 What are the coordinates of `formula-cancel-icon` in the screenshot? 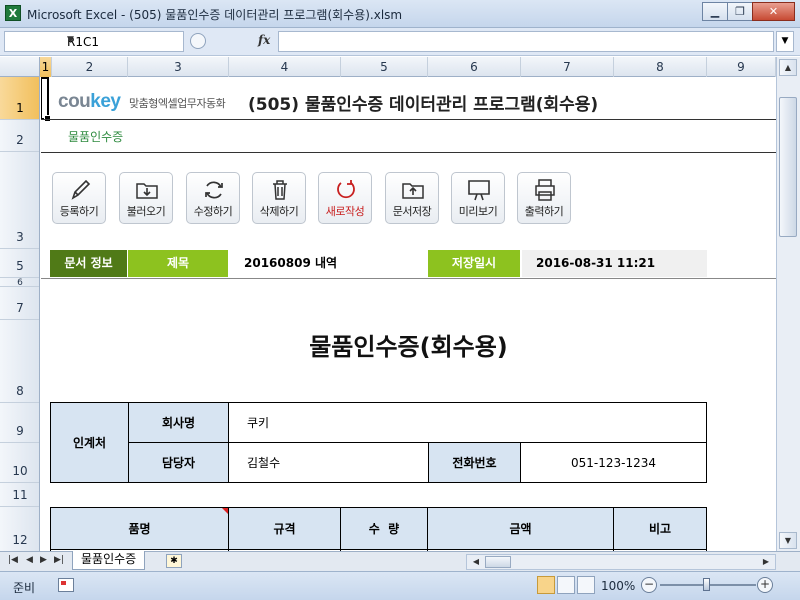 It's located at (198, 41).